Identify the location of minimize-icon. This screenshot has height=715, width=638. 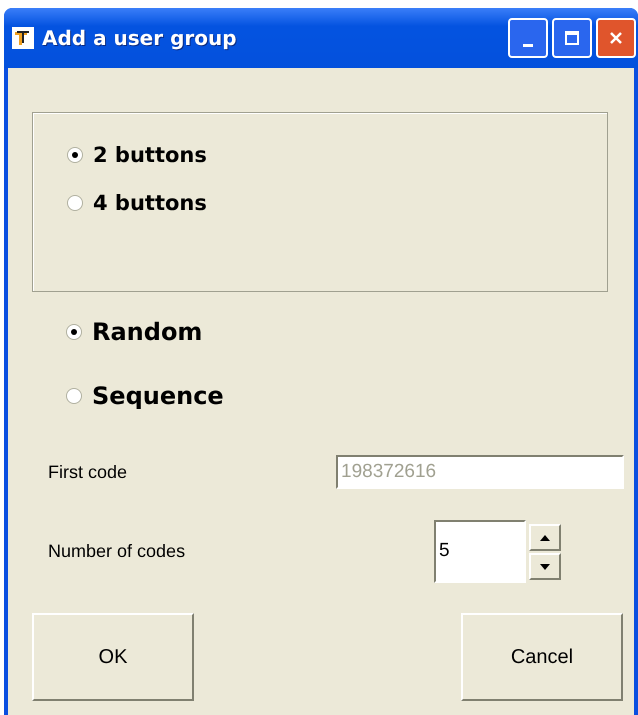
(528, 45).